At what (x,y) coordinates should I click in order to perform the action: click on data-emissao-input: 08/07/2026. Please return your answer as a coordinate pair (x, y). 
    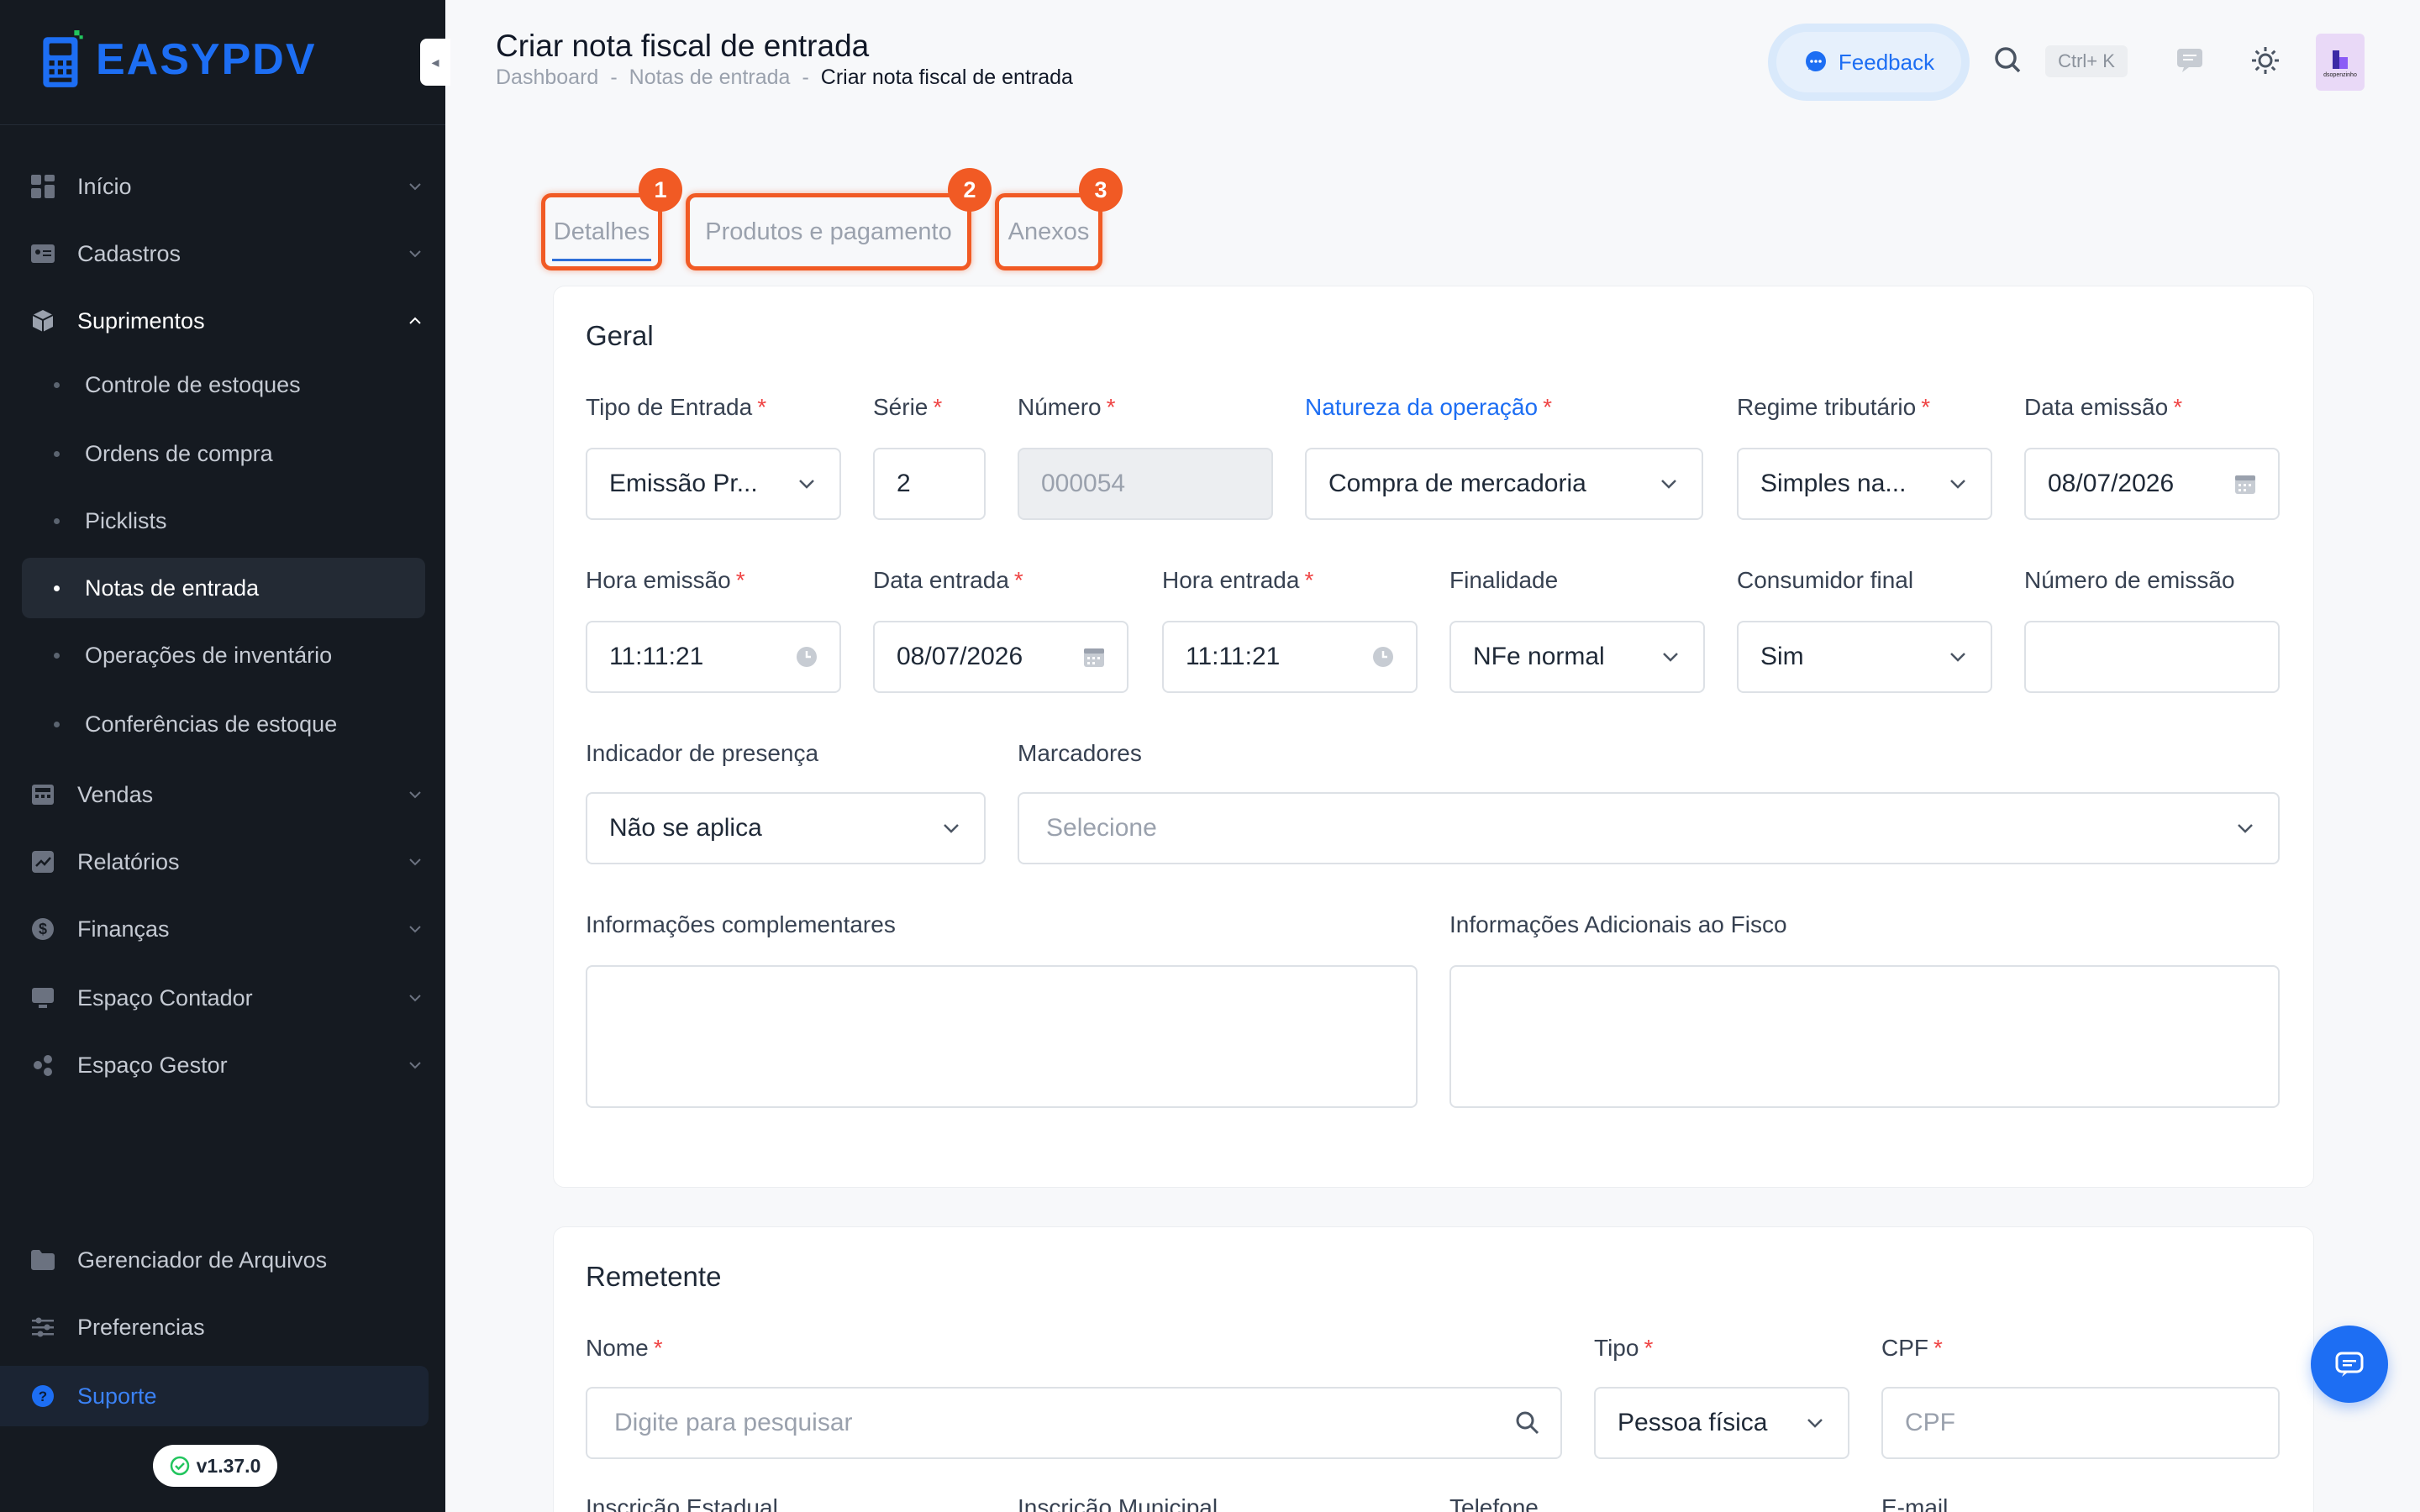
    Looking at the image, I should click on (2152, 484).